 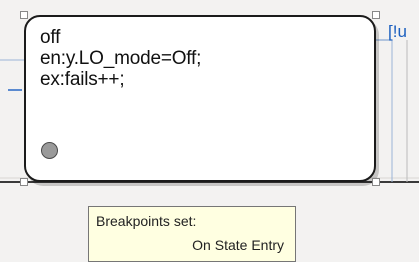 I want to click on transition-label: [!u, so click(x=397, y=32).